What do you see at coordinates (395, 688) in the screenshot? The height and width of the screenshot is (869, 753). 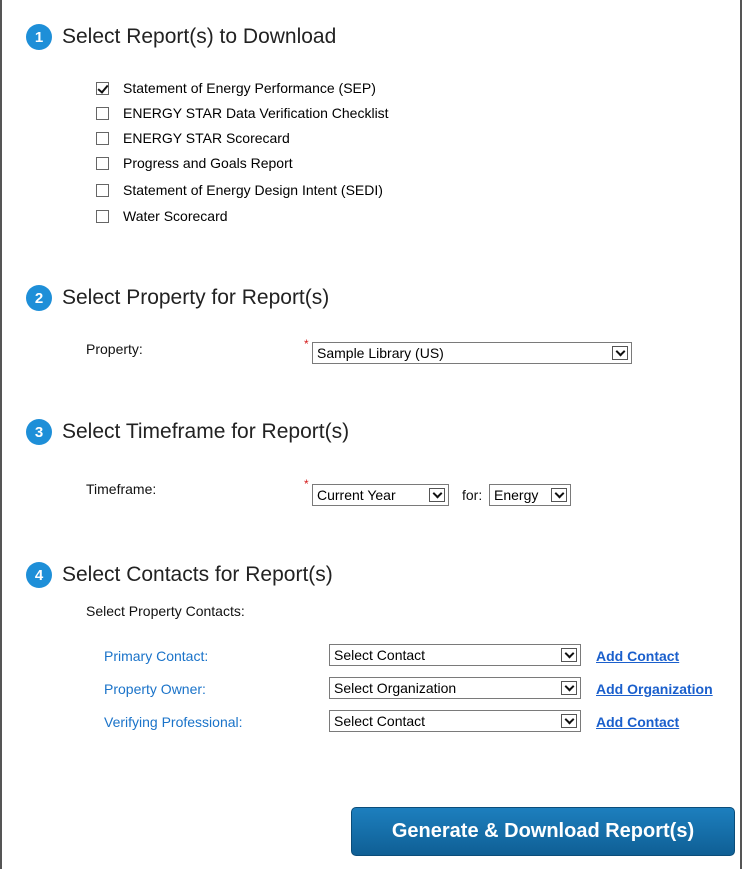 I see `property-owner-value: Select Organization` at bounding box center [395, 688].